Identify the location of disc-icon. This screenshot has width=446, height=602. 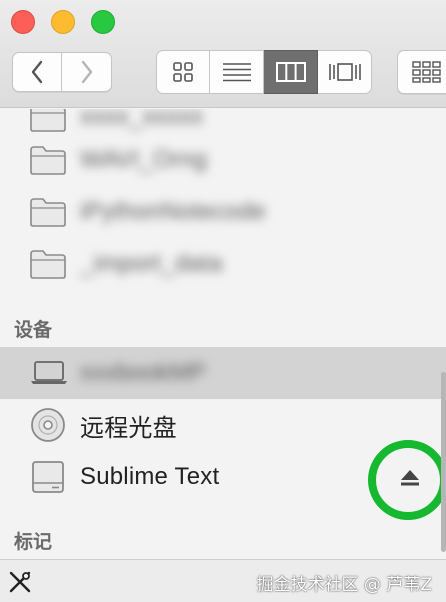
(48, 425).